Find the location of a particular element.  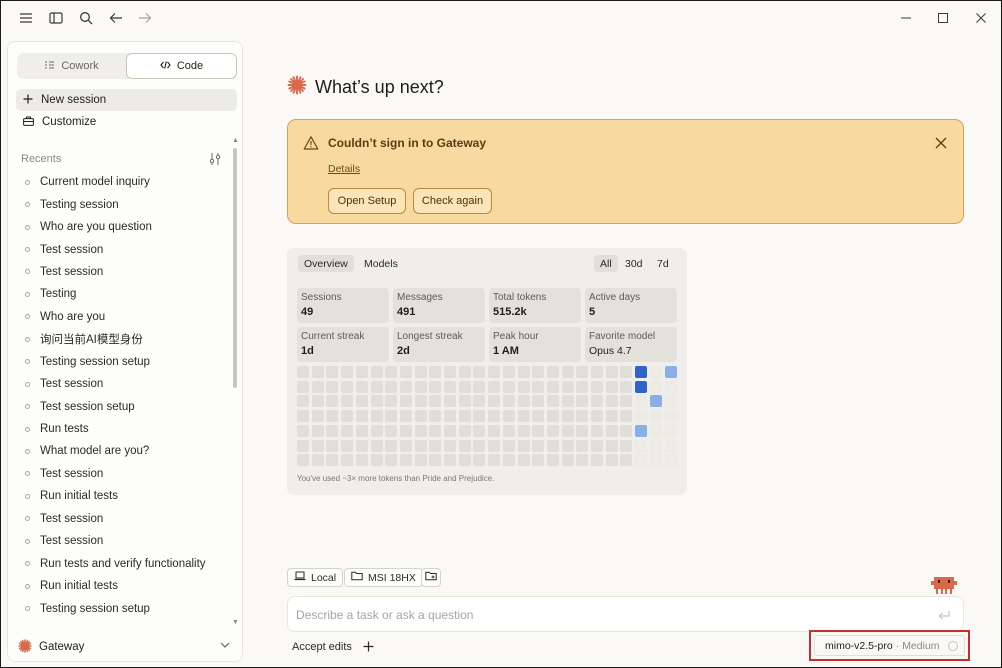

model-selector: mimo-v2.5-pro · Medium is located at coordinates (889, 645).